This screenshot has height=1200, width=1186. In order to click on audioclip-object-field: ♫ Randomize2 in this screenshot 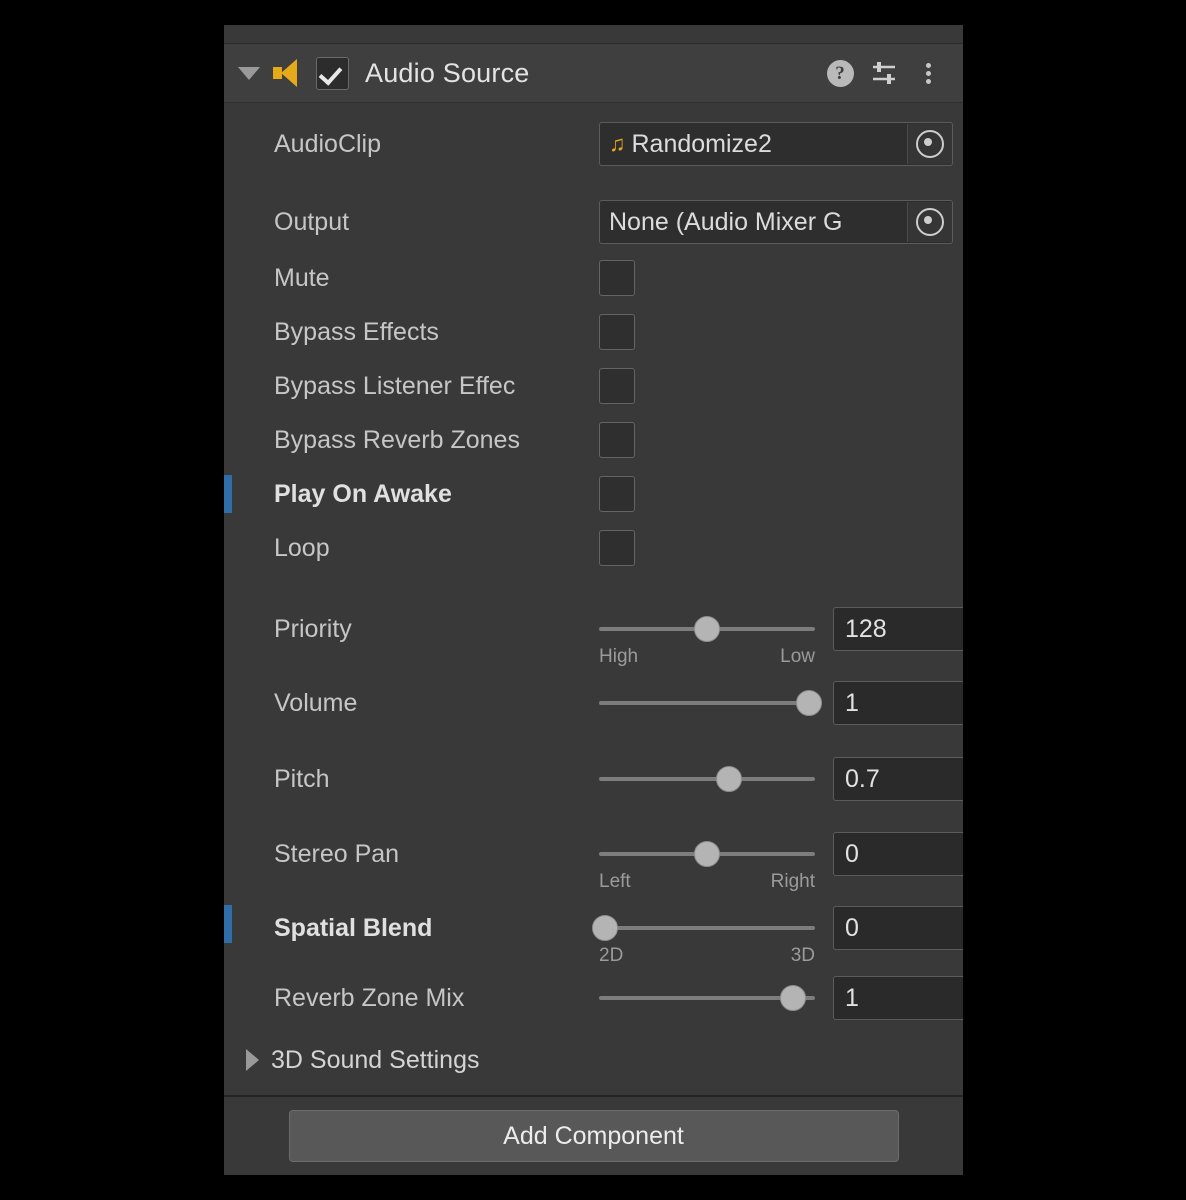, I will do `click(776, 144)`.